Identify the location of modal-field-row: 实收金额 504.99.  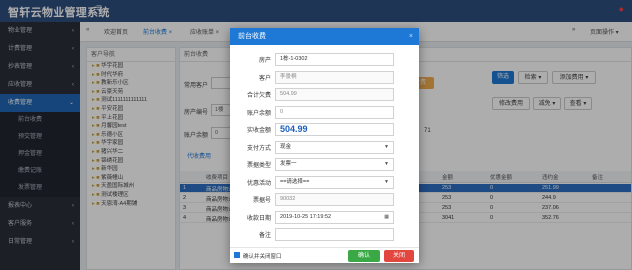
(324, 130).